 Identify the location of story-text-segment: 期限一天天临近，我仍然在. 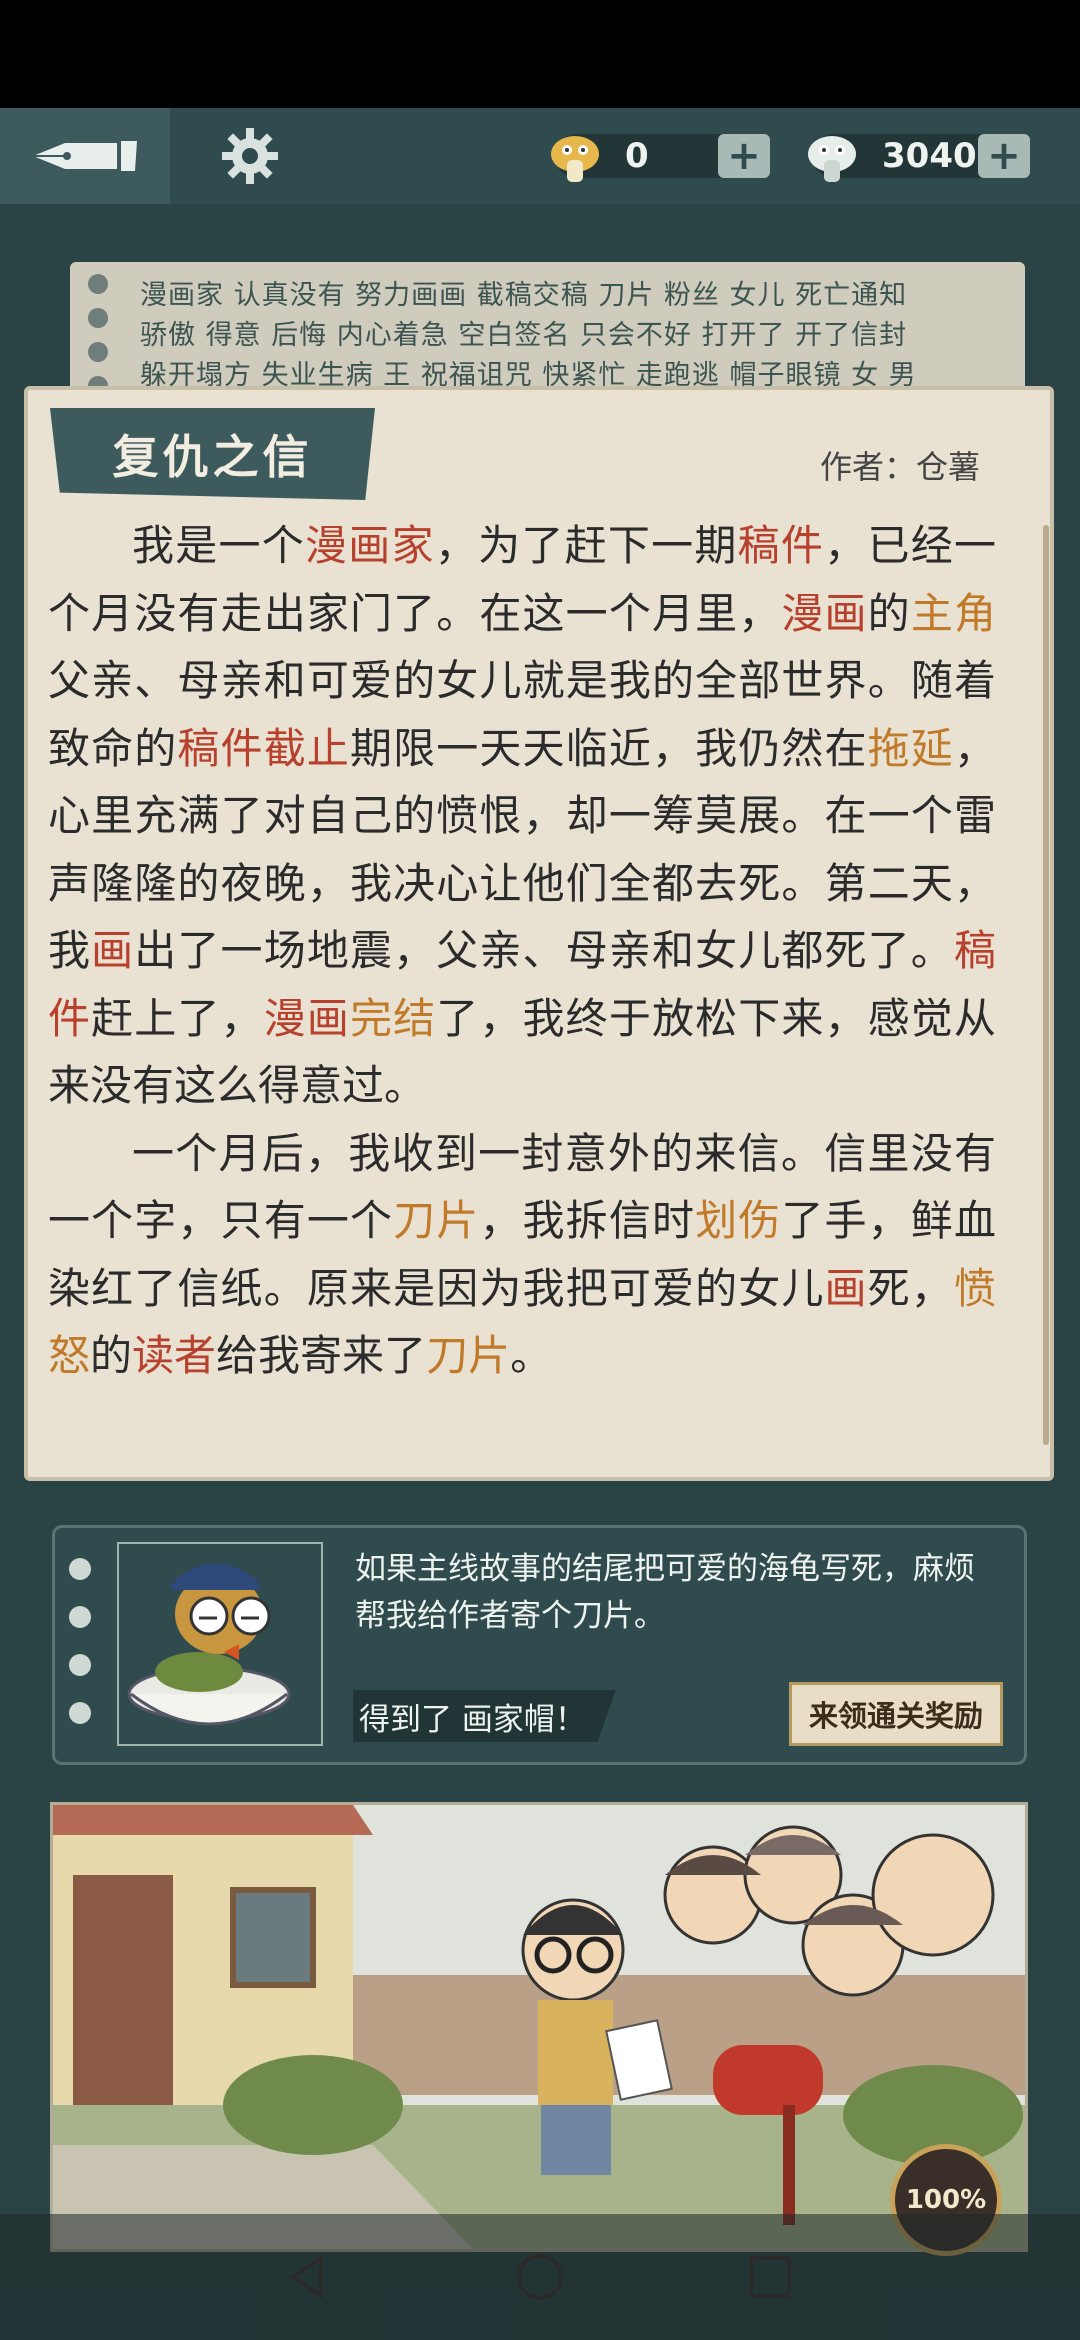
(608, 748).